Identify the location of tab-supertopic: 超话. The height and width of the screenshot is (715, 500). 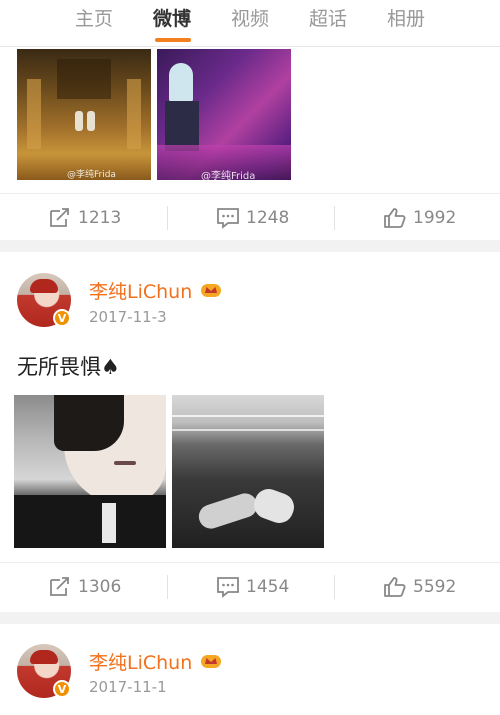
(328, 19).